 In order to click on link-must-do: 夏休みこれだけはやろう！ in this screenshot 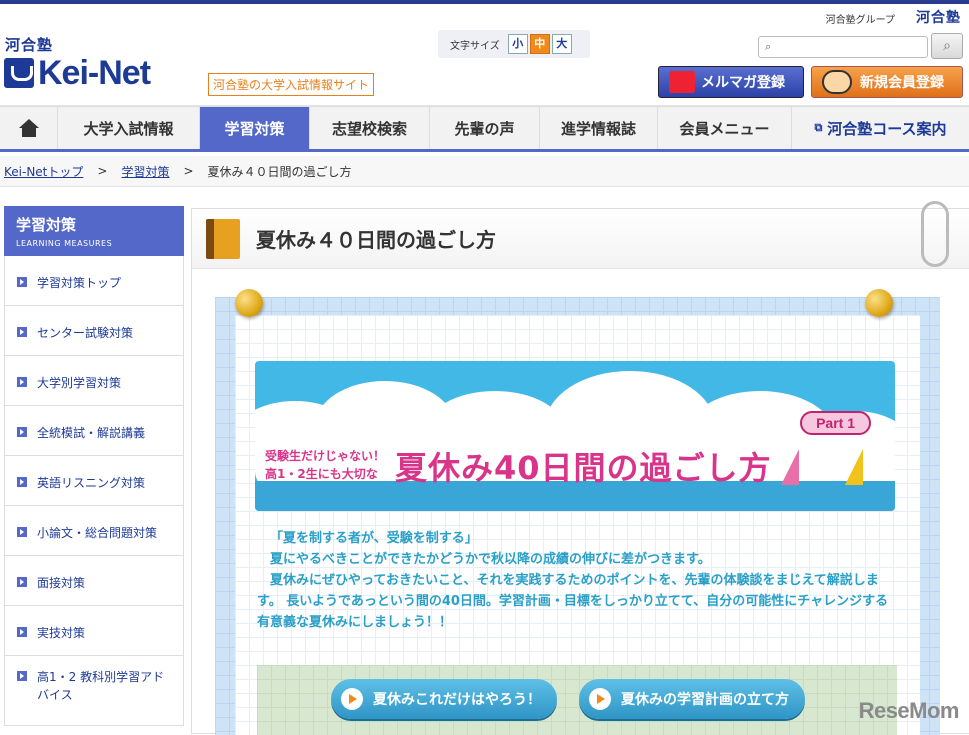, I will do `click(444, 699)`.